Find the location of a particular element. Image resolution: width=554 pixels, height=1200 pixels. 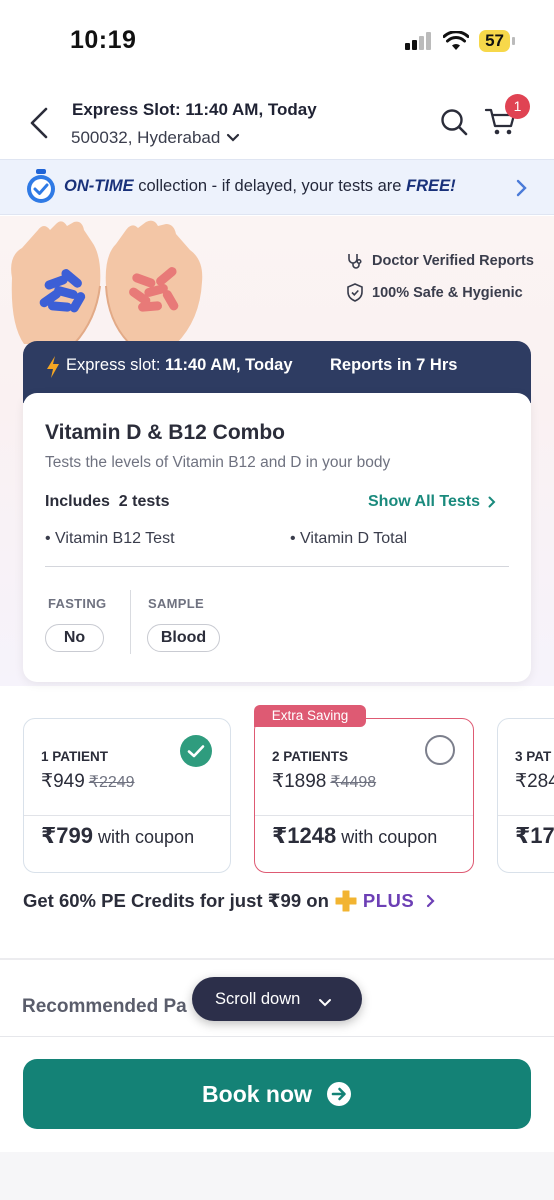

coupon-price: ₹179 is located at coordinates (534, 836).